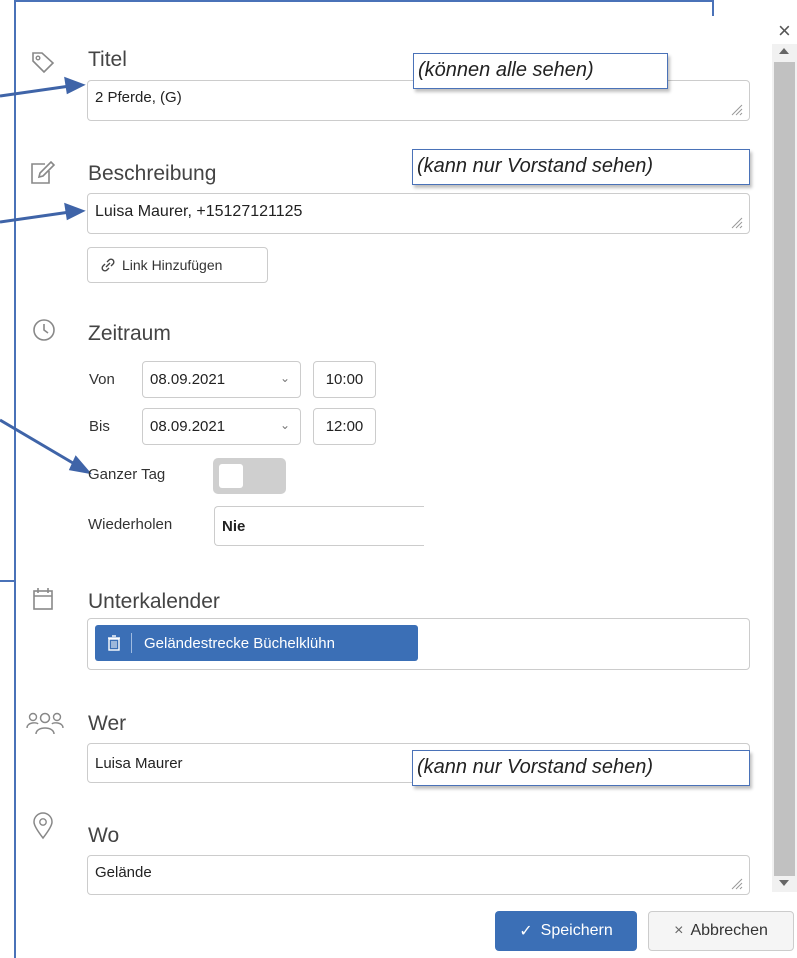  I want to click on from-label: Von, so click(102, 379).